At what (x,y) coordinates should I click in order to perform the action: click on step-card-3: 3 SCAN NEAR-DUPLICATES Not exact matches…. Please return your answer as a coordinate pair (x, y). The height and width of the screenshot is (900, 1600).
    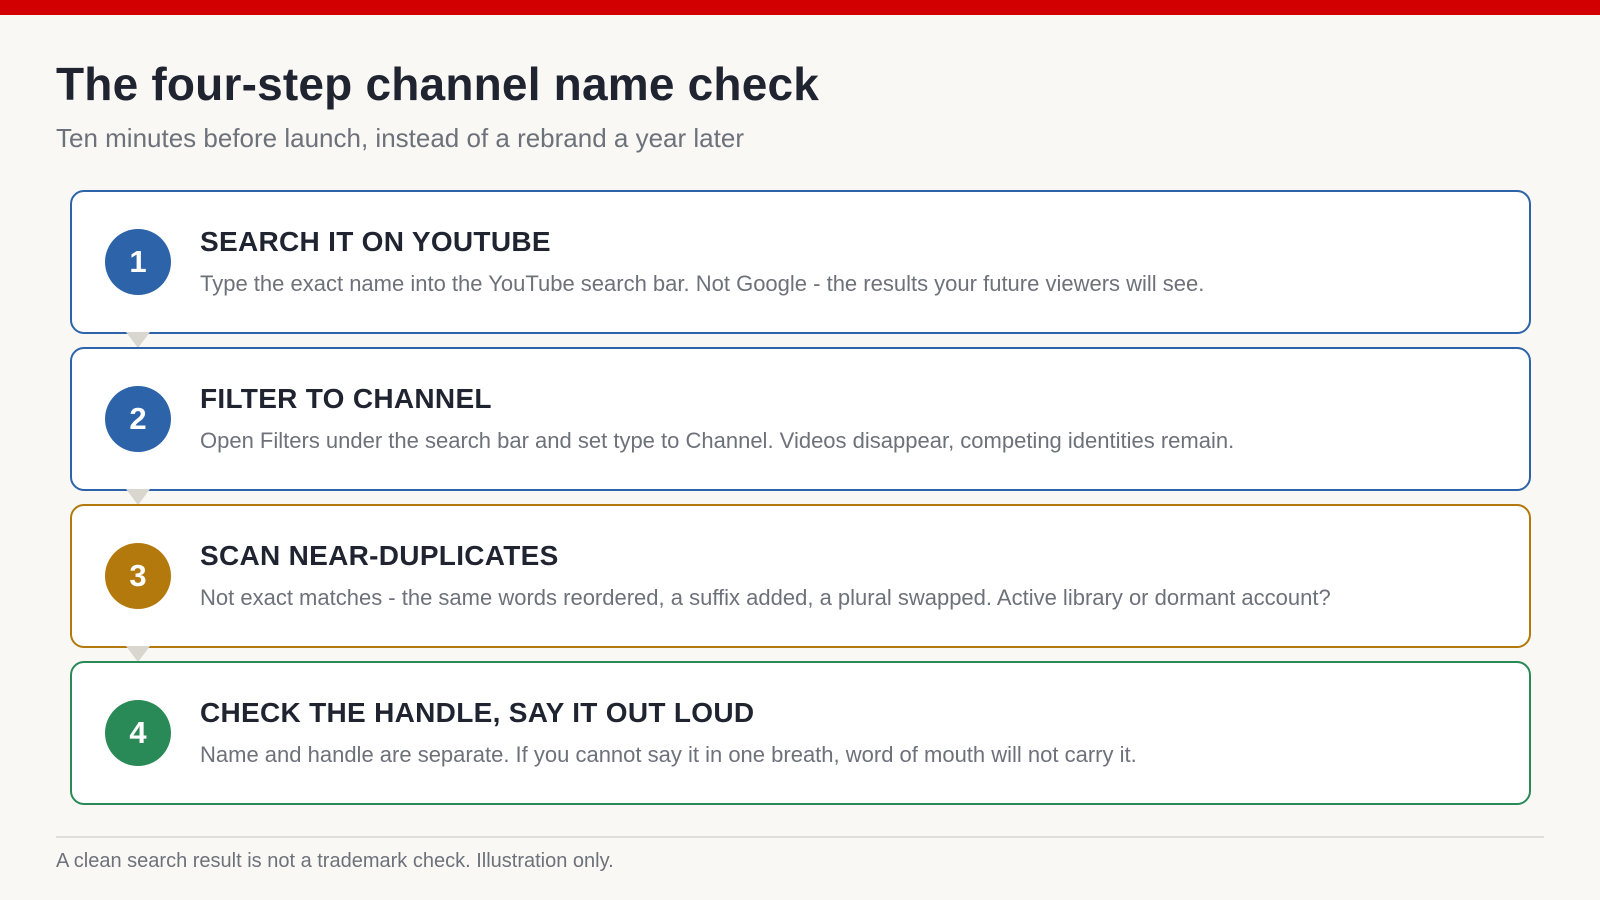
    Looking at the image, I should click on (800, 576).